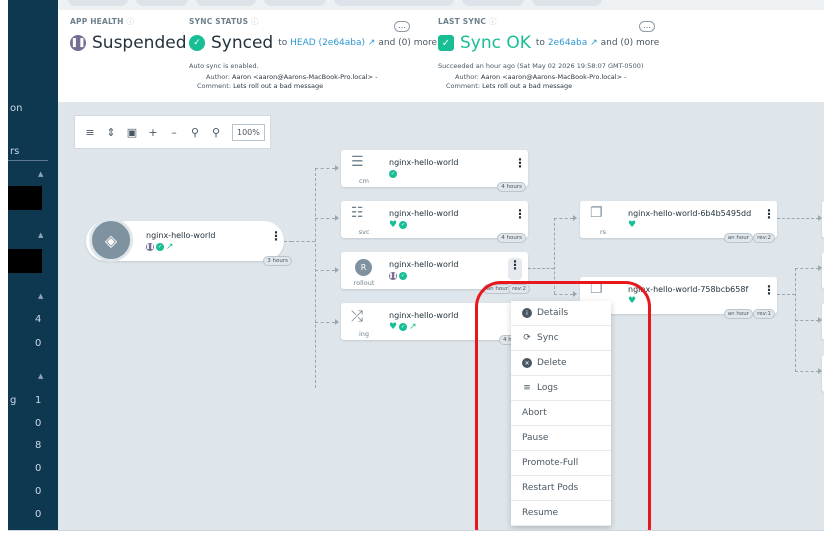 The height and width of the screenshot is (555, 824). What do you see at coordinates (153, 132) in the screenshot?
I see `plus-icon: +` at bounding box center [153, 132].